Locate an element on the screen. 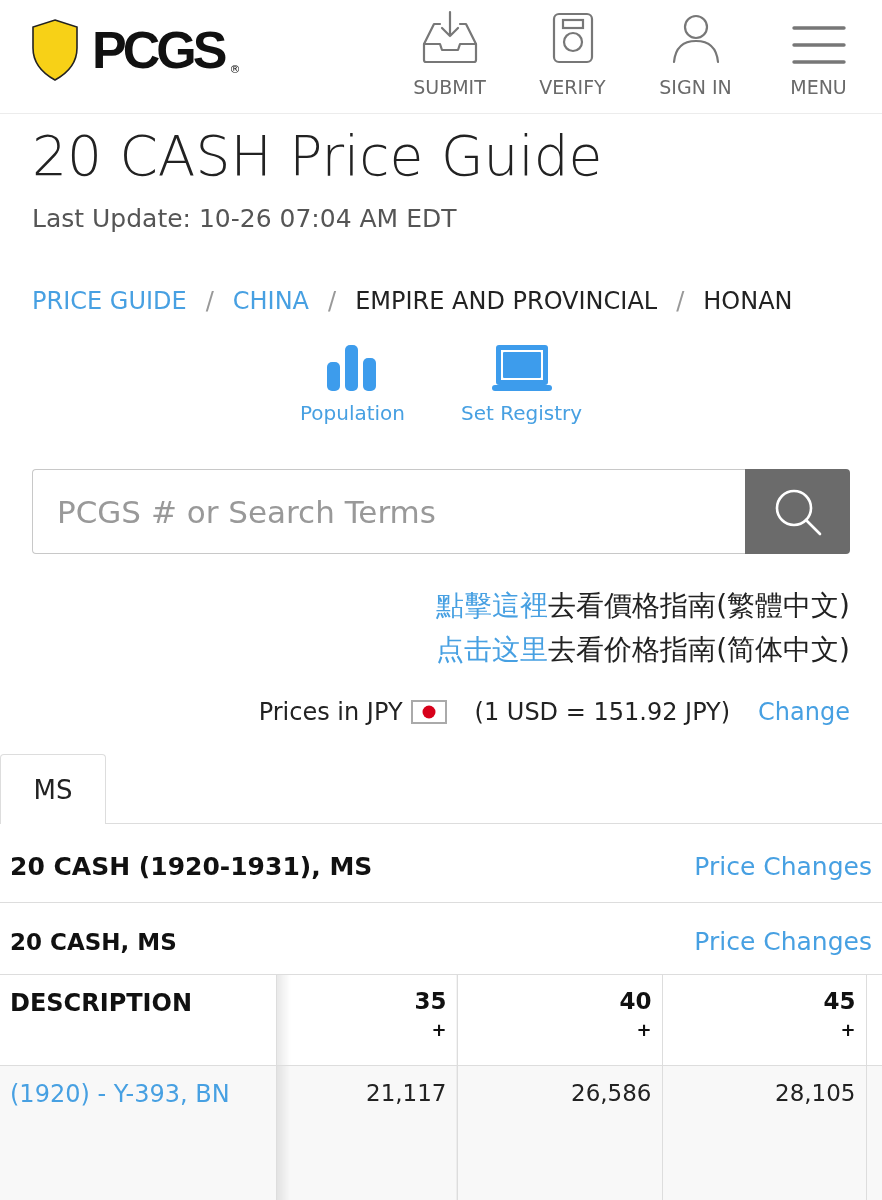  quick-link: Population is located at coordinates (352, 385).